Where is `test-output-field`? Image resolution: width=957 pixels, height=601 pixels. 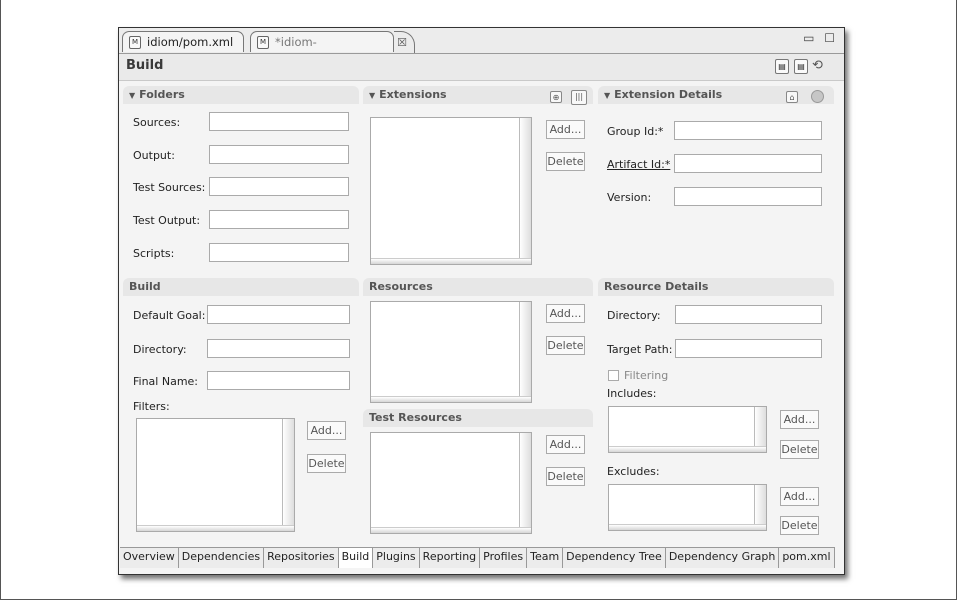
test-output-field is located at coordinates (279, 219).